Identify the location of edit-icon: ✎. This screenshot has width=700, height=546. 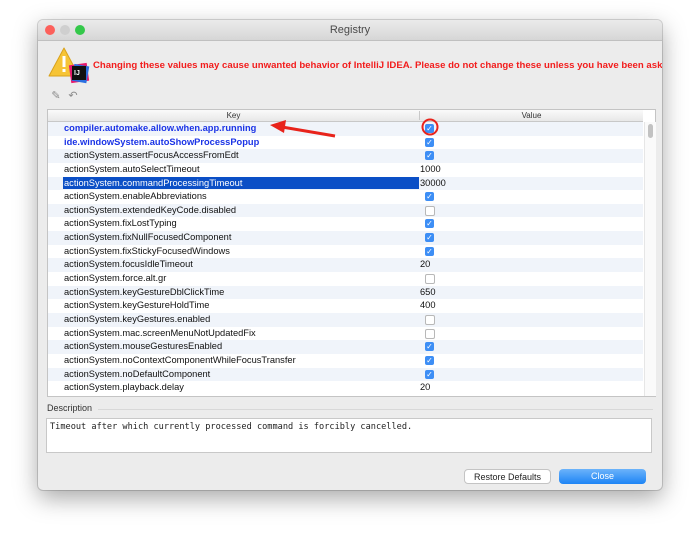
(56, 96).